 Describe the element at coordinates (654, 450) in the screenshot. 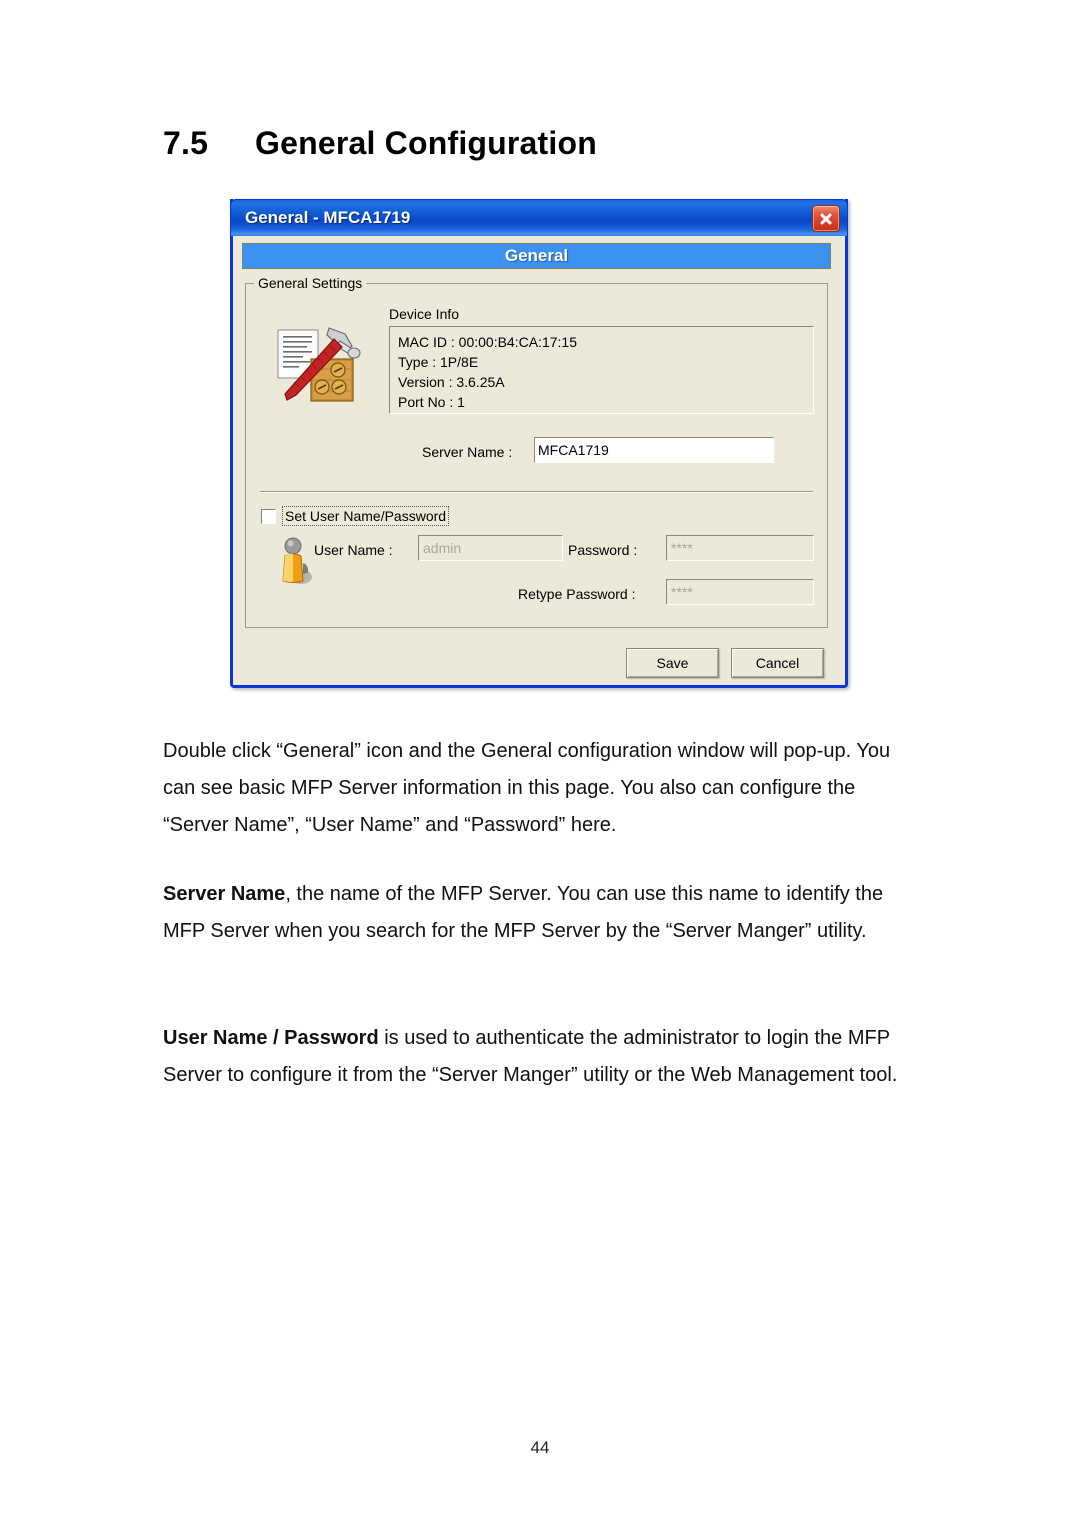

I see `server-name-input` at that location.